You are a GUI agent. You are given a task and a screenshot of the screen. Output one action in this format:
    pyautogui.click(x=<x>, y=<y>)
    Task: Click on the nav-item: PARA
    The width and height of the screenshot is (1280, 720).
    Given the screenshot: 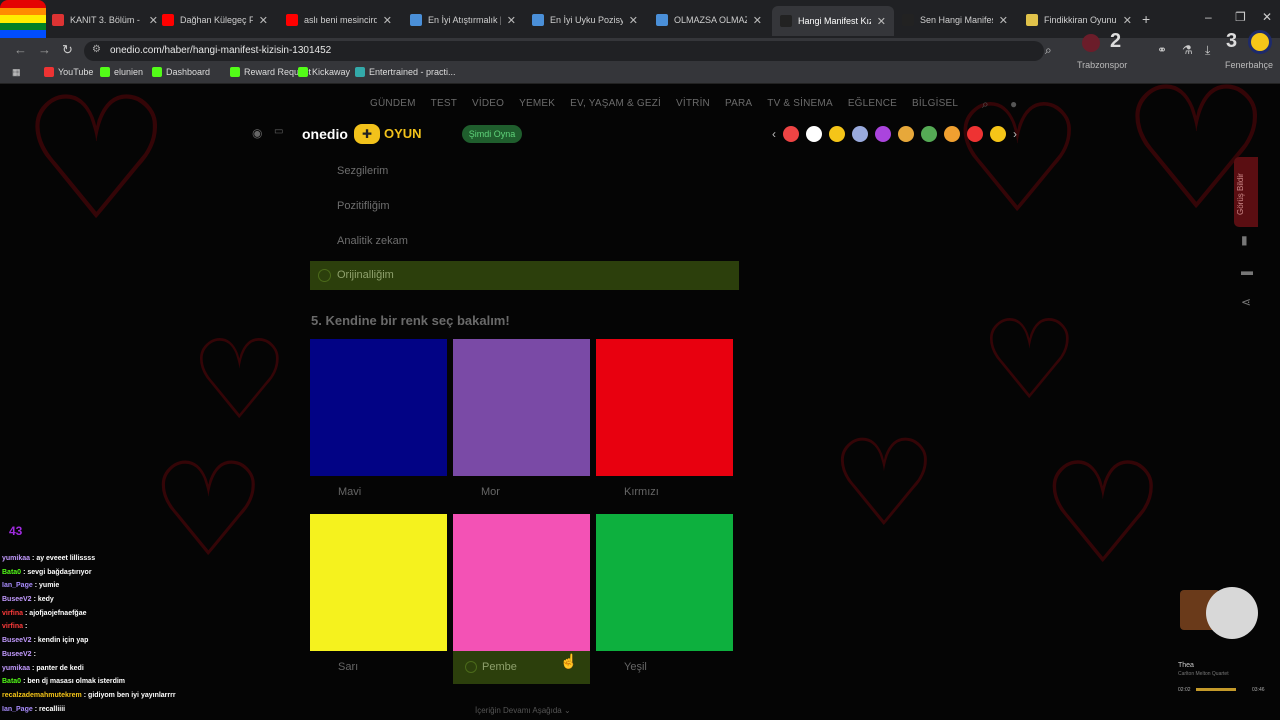 What is the action you would take?
    pyautogui.click(x=738, y=103)
    